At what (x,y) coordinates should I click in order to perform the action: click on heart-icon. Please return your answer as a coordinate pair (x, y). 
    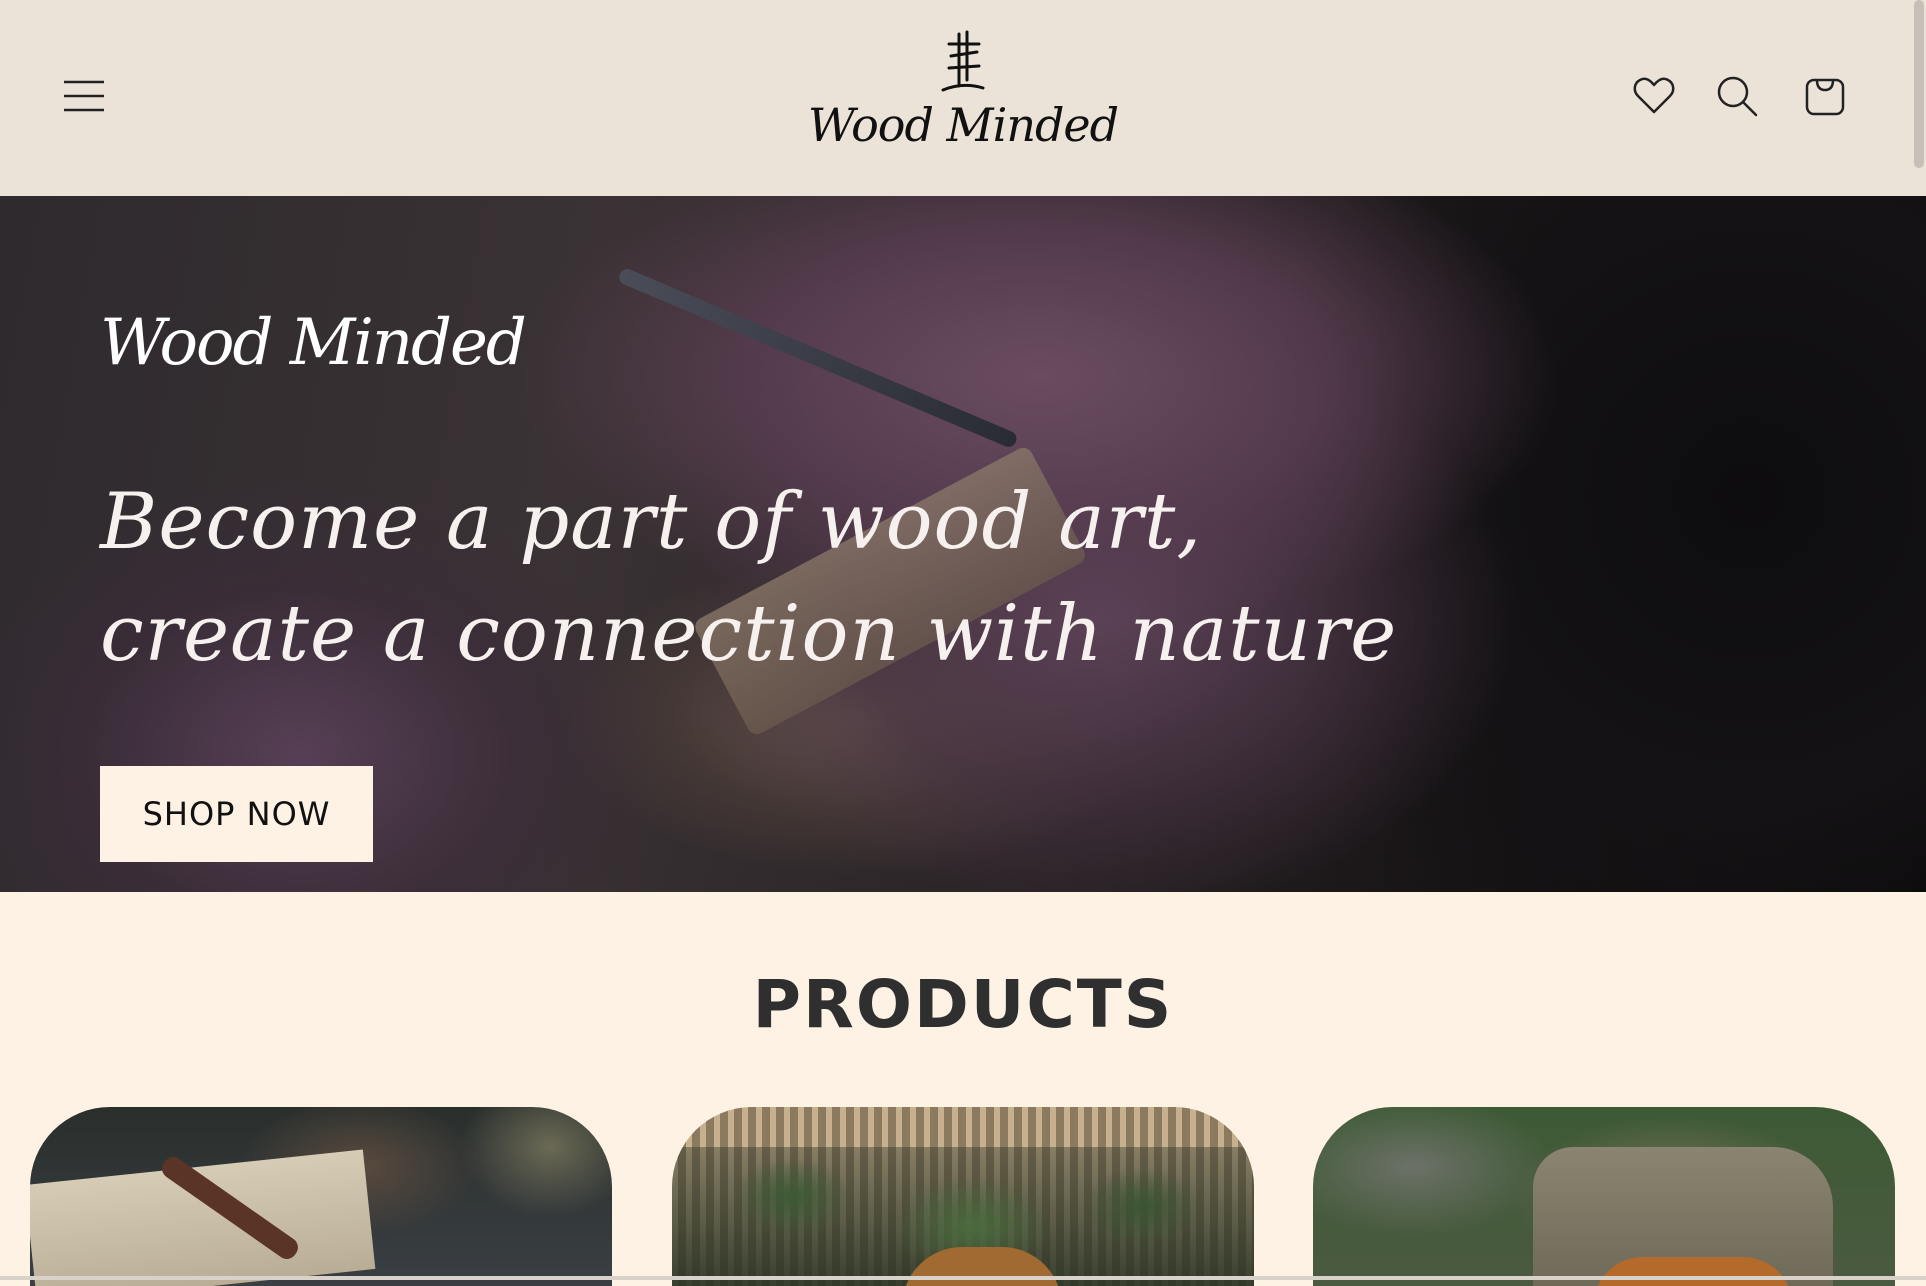
    Looking at the image, I should click on (1654, 95).